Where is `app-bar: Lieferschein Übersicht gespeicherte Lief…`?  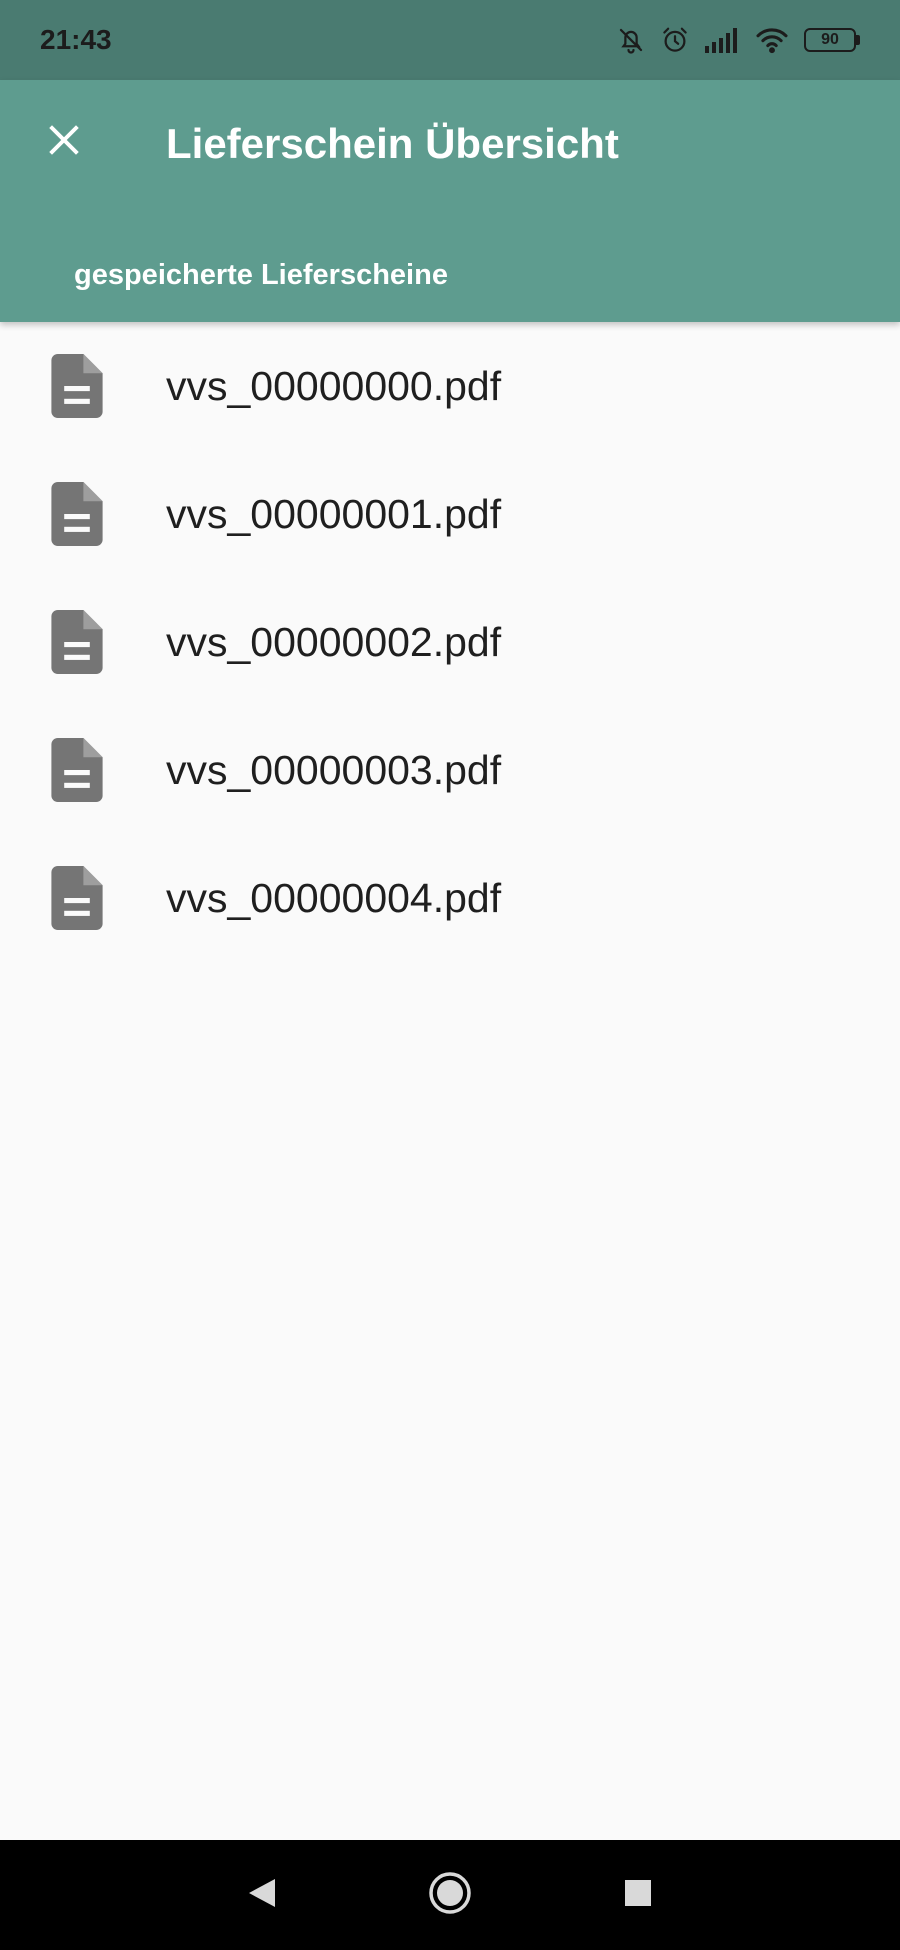 app-bar: Lieferschein Übersicht gespeicherte Lief… is located at coordinates (450, 201).